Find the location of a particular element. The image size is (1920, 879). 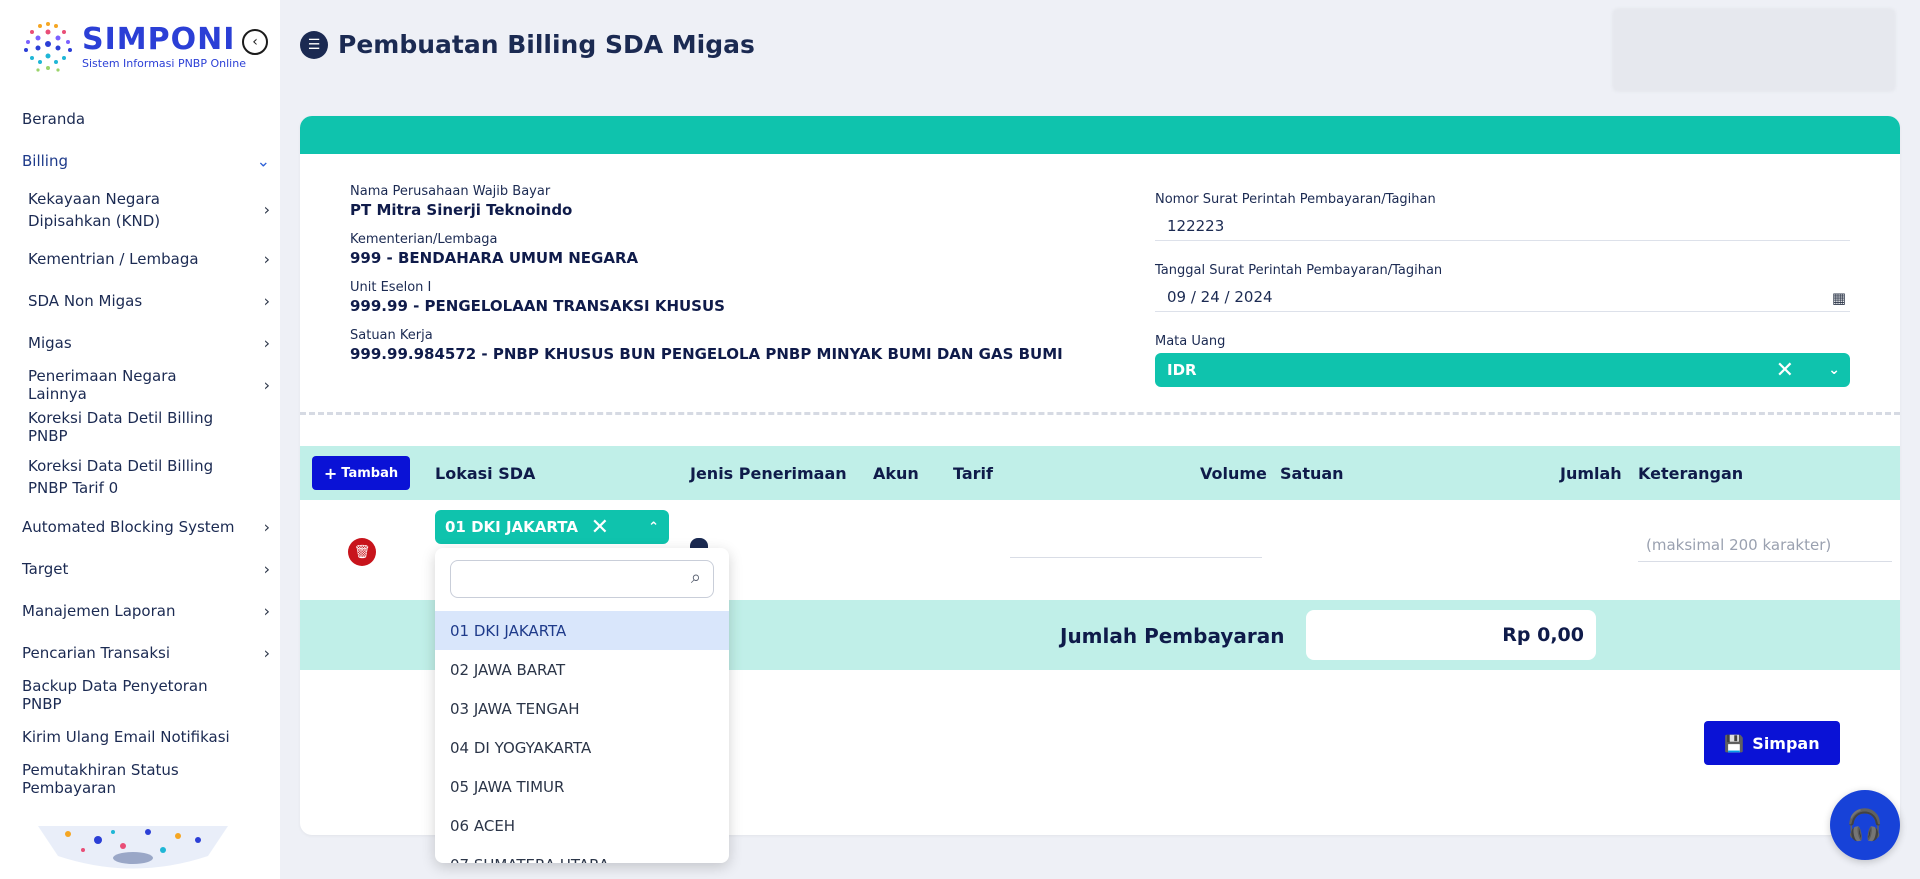

mata-uang-select: IDR ✕ ⌄ is located at coordinates (1502, 370).